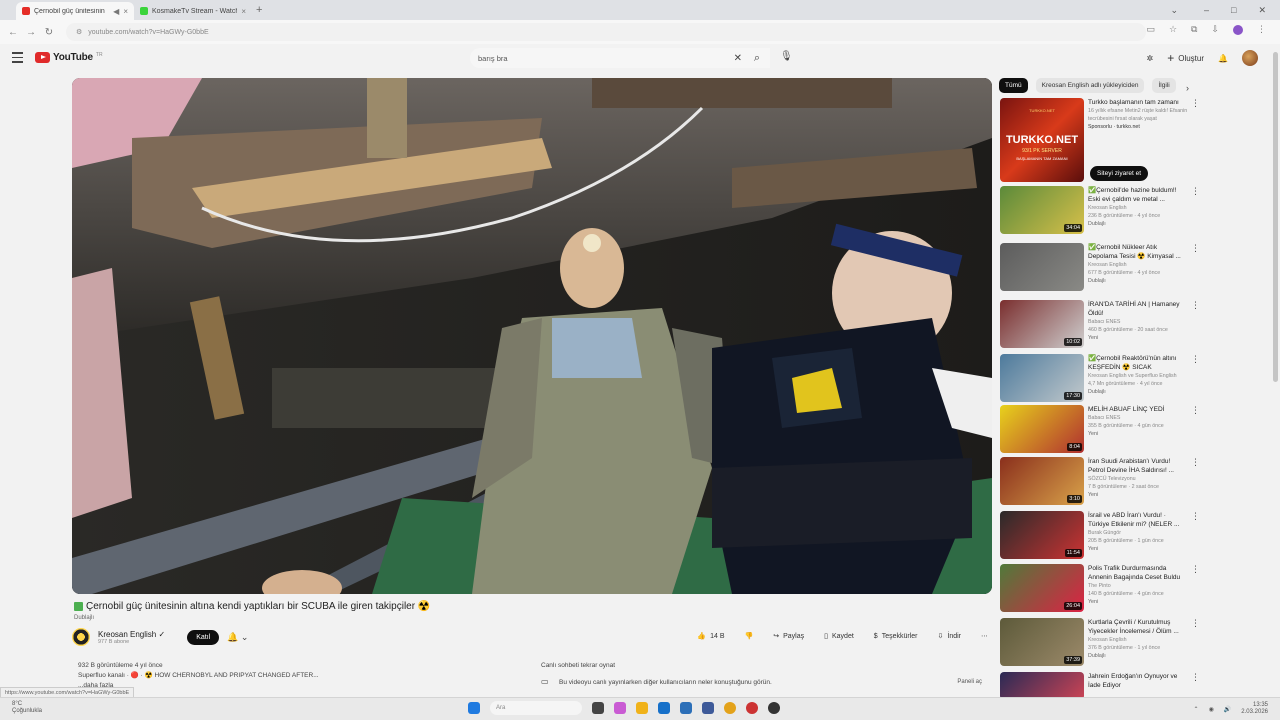 This screenshot has height=720, width=1280. I want to click on back-icon: ←, so click(13, 32).